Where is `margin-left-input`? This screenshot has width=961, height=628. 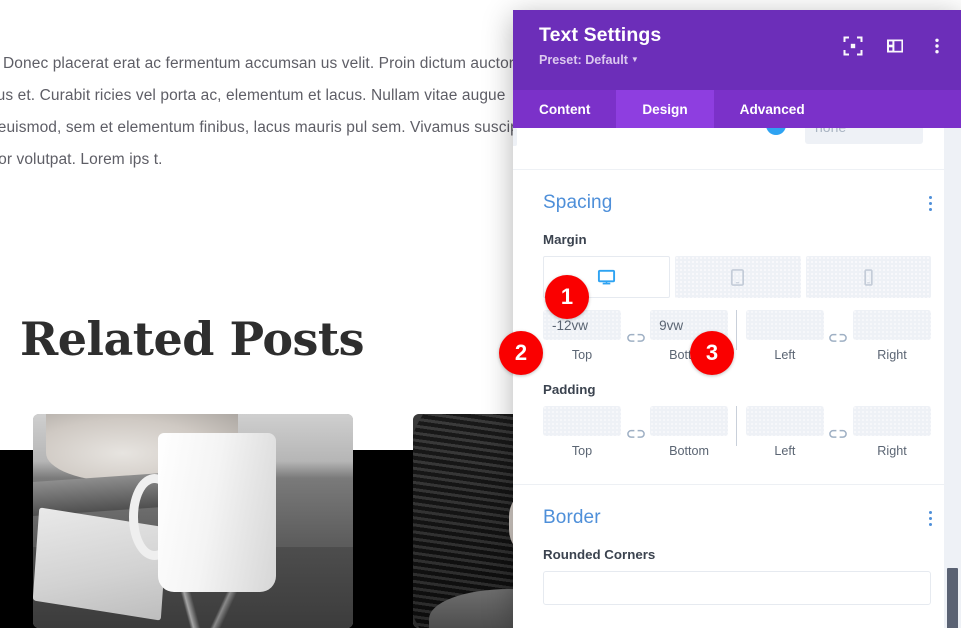
margin-left-input is located at coordinates (784, 325).